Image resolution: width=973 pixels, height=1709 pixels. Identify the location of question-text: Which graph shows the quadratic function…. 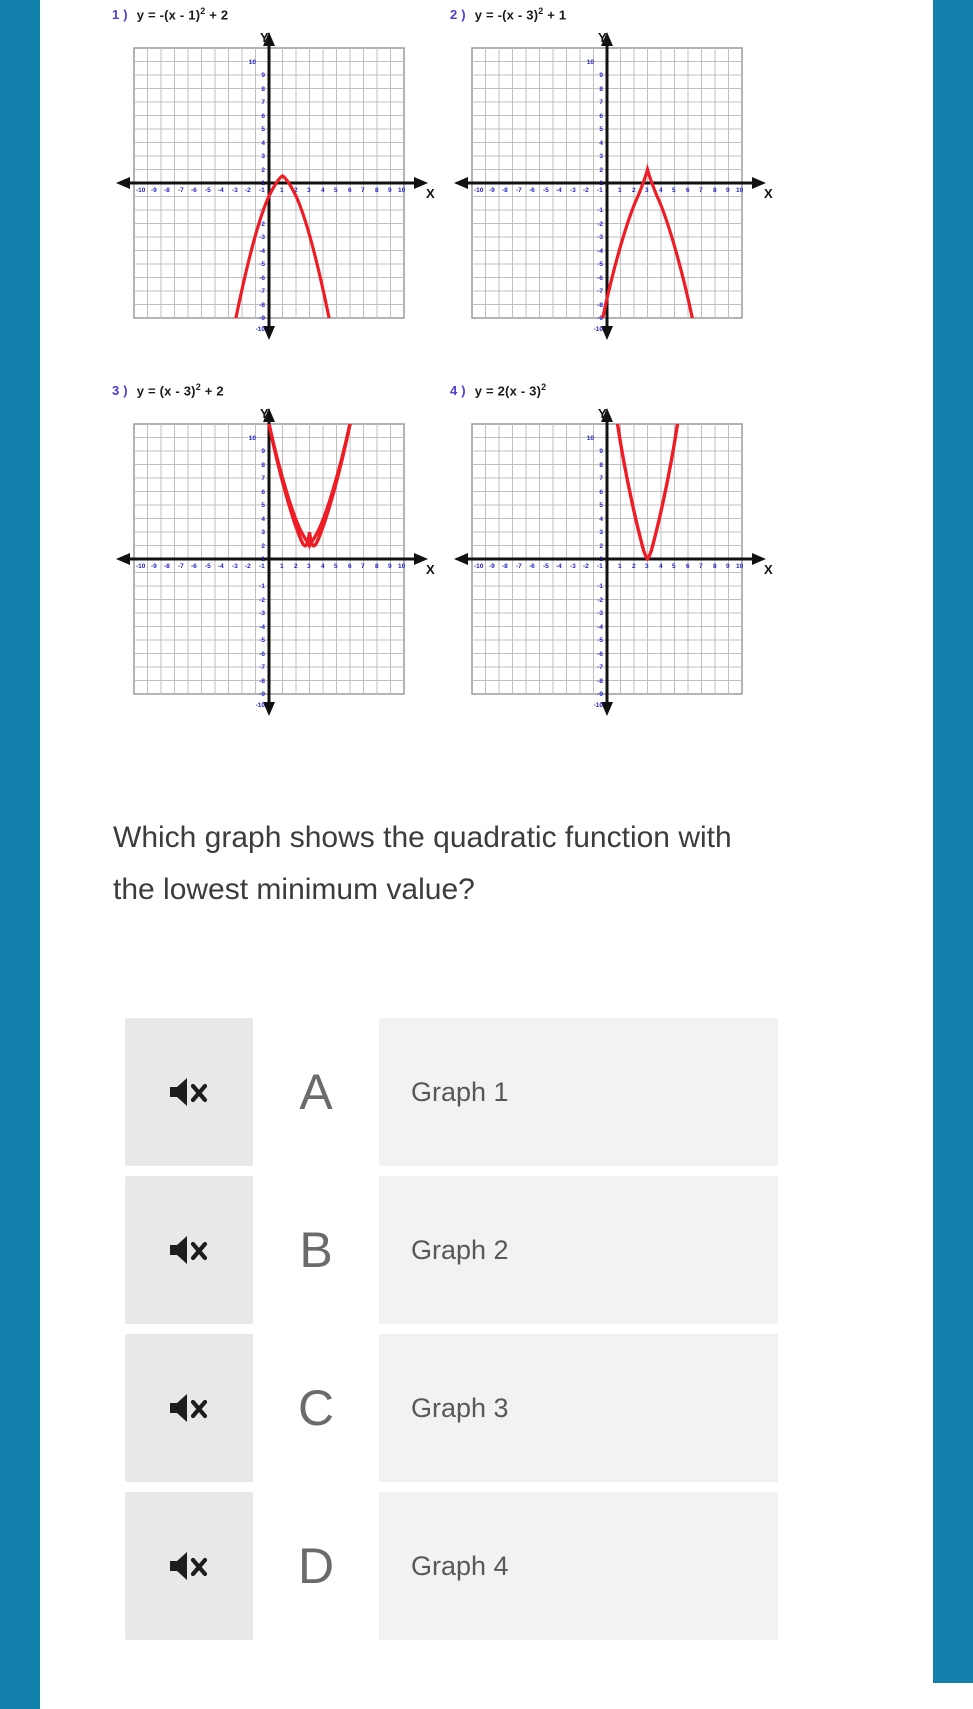
(422, 863).